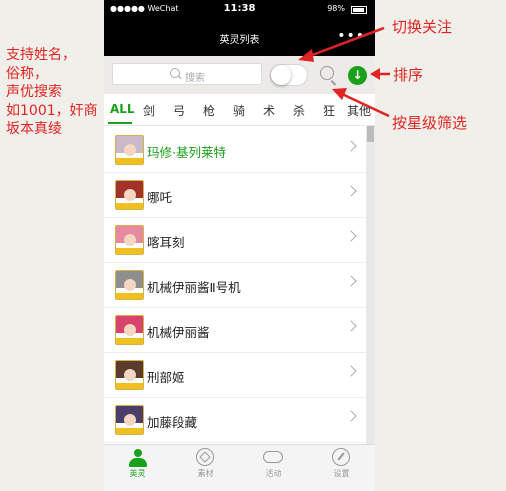 This screenshot has height=491, width=506. I want to click on class-tabs: ALL 剑 弓 枪 骑 术 杀 狂 其他, so click(239, 110).